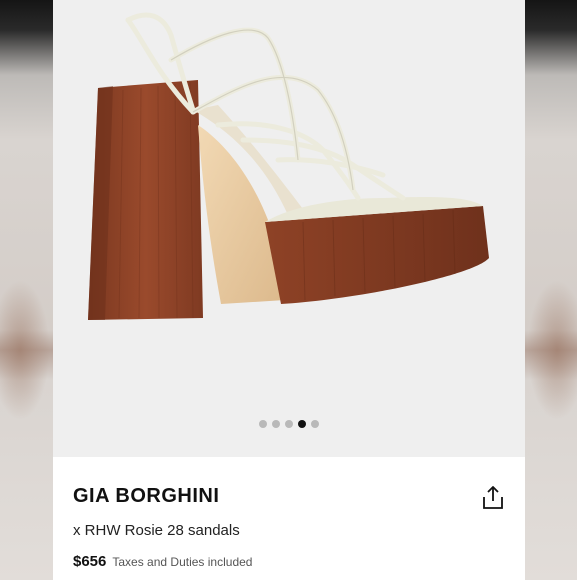 The height and width of the screenshot is (580, 577). Describe the element at coordinates (156, 530) in the screenshot. I see `product-name: x RHW Rosie 28 sandals` at that location.